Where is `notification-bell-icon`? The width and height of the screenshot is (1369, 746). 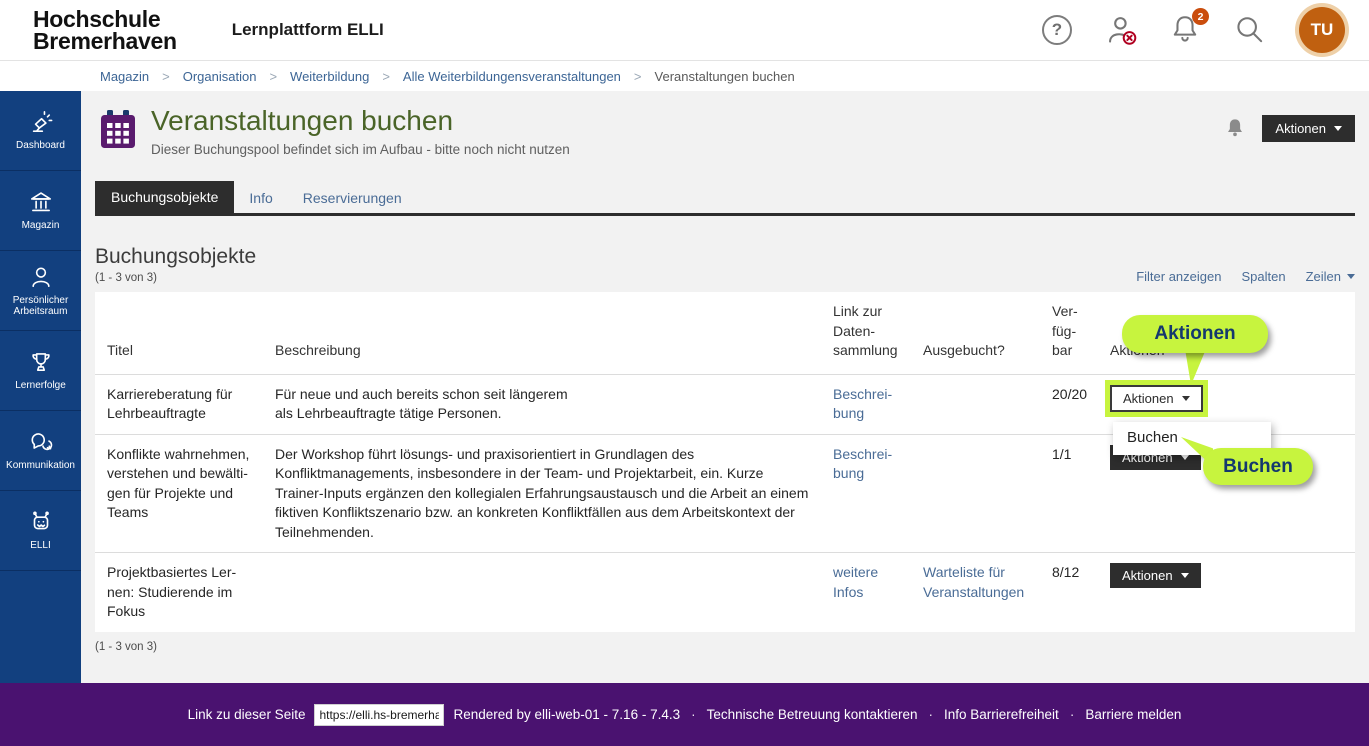 notification-bell-icon is located at coordinates (1235, 129).